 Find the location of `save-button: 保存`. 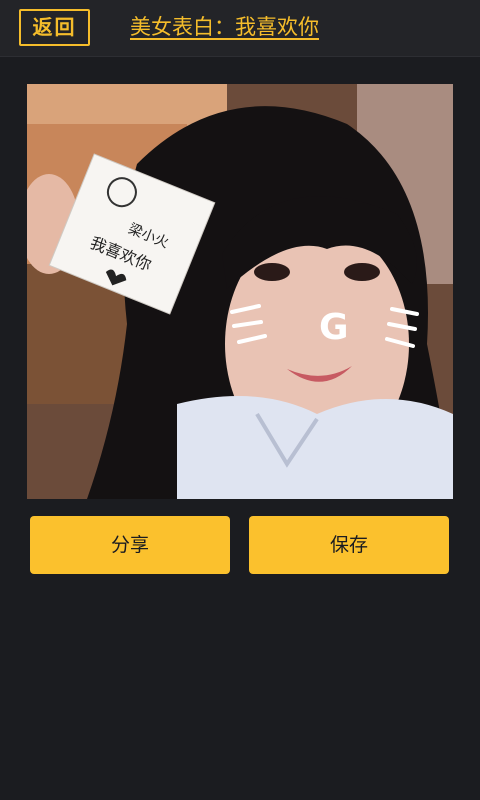

save-button: 保存 is located at coordinates (349, 545).